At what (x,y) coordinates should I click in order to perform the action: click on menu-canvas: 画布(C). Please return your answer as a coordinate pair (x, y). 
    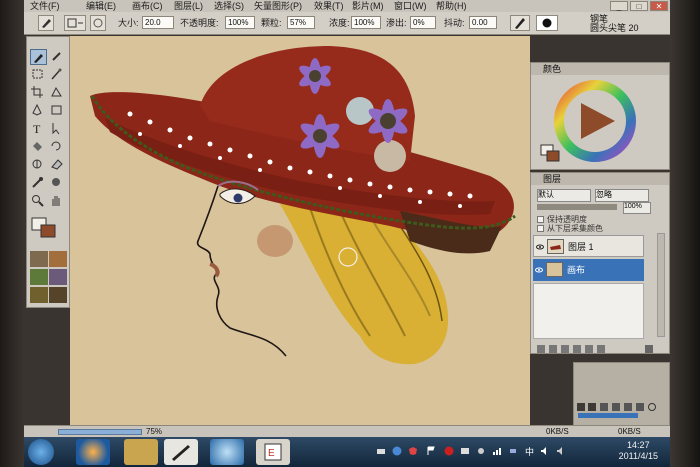
    Looking at the image, I should click on (147, 6).